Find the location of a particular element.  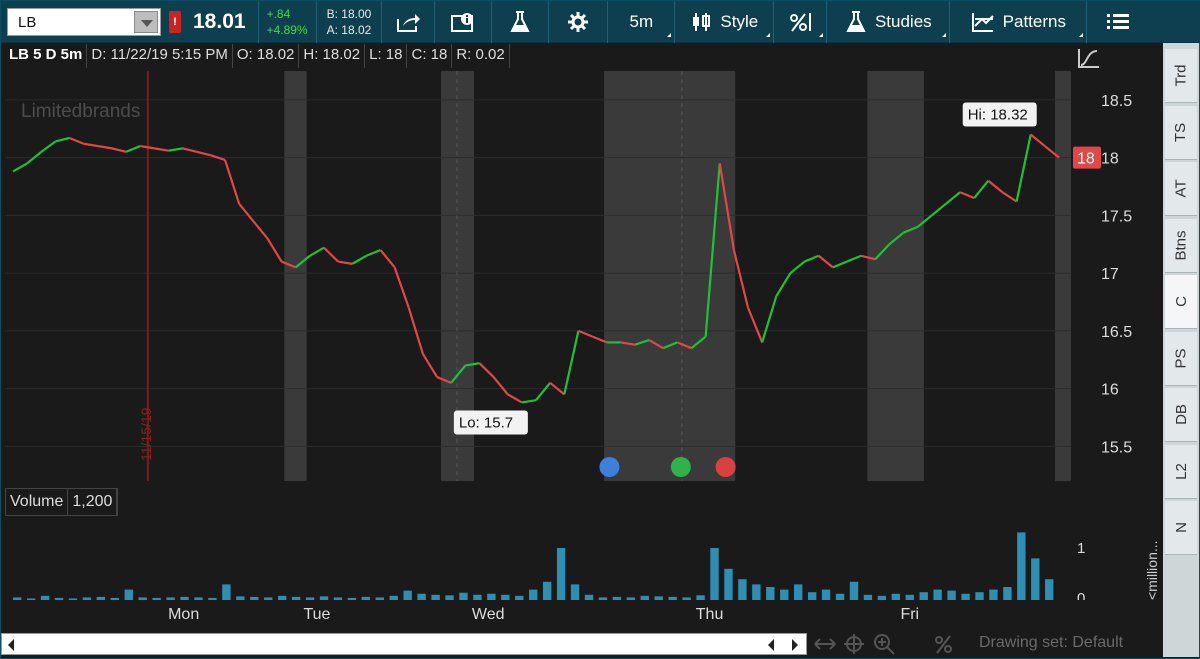

chart-style-toggle is located at coordinates (1091, 59).